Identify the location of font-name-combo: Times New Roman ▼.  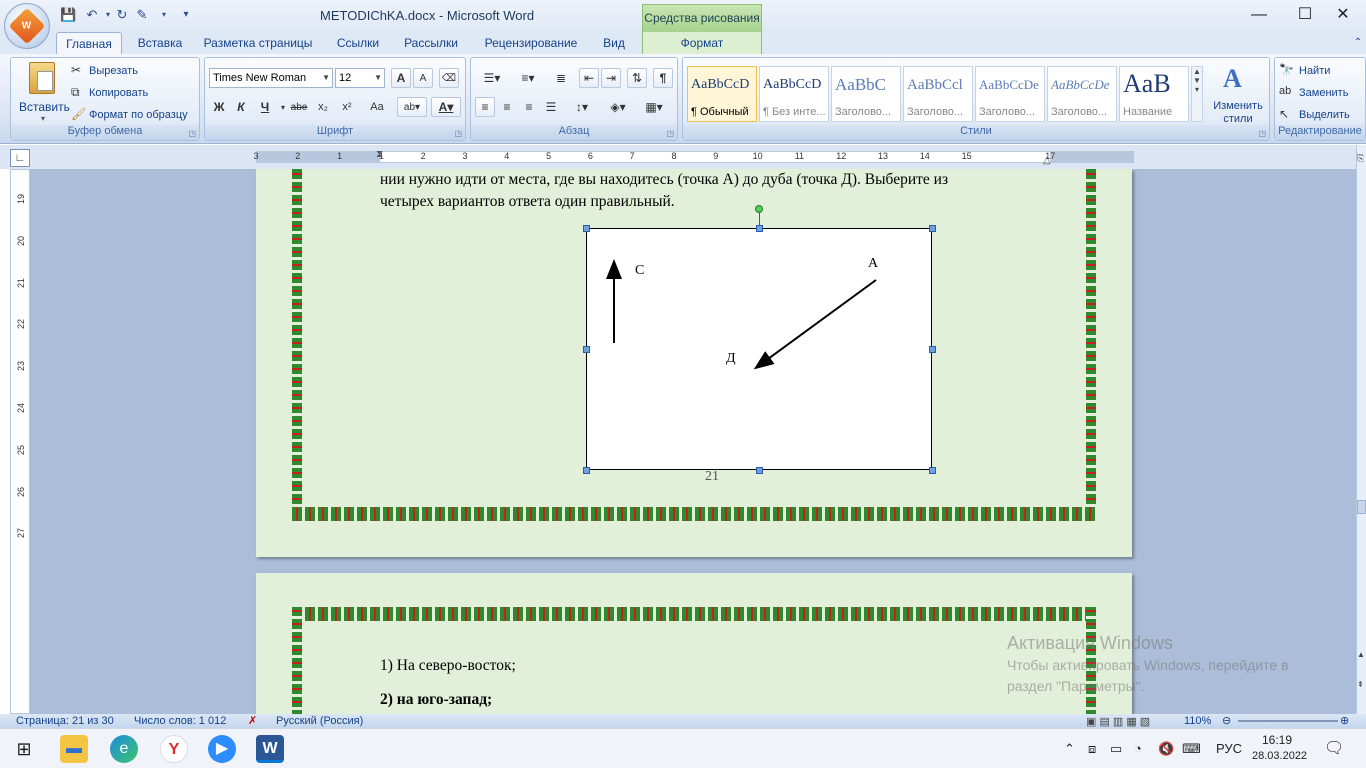
(271, 78).